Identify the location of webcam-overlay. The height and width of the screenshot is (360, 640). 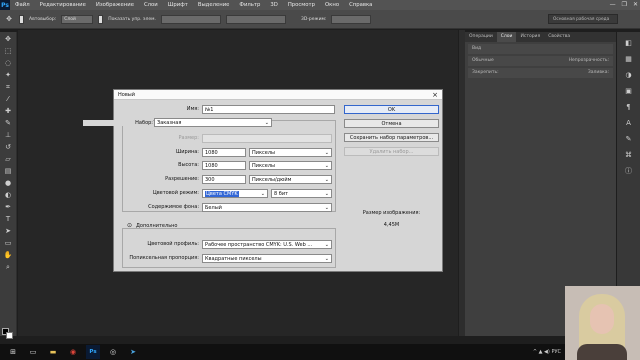
(602, 323).